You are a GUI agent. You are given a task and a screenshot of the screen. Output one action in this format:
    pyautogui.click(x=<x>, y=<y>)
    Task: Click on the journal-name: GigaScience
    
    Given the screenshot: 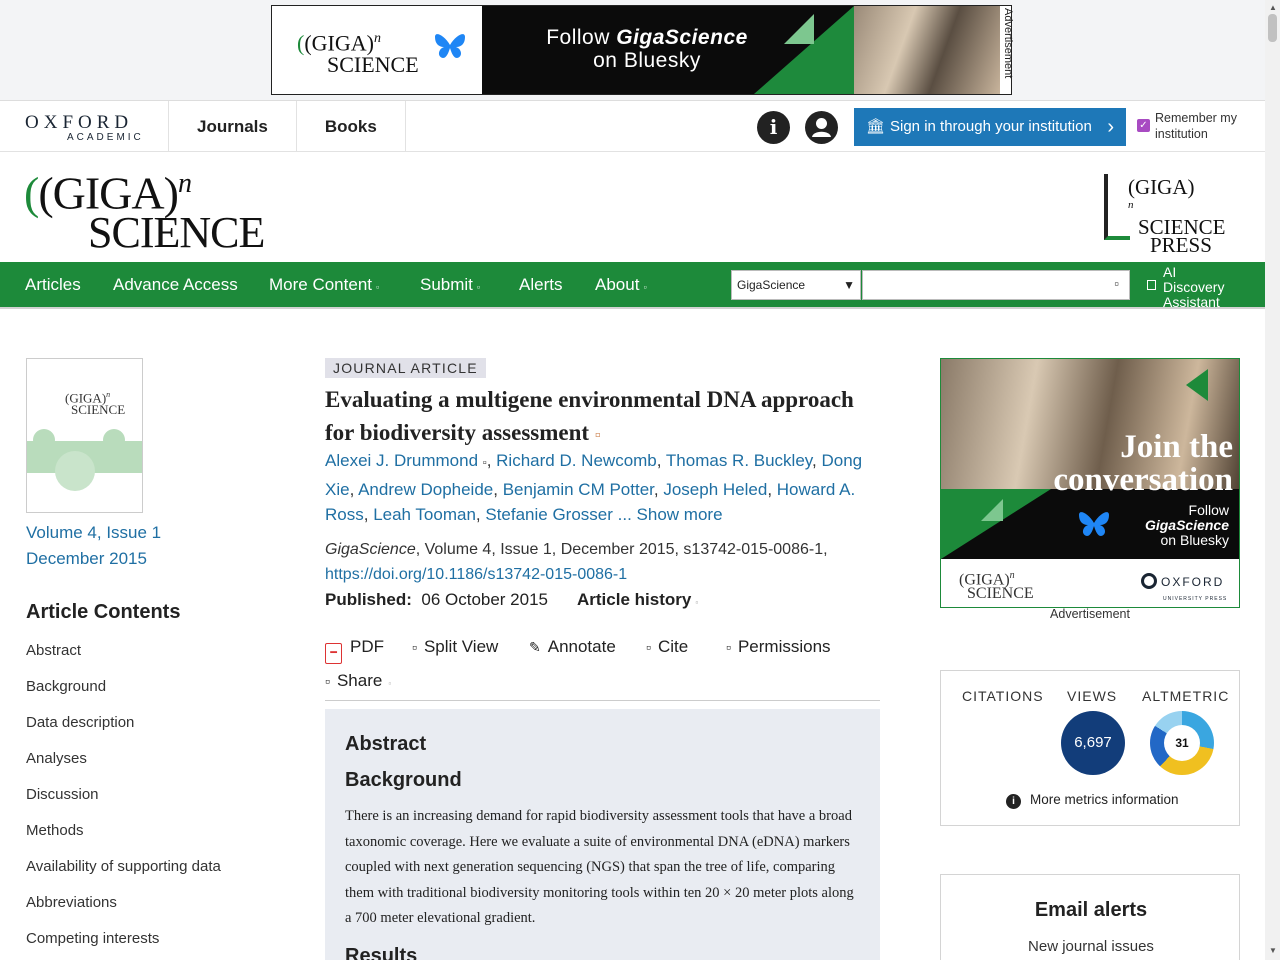 What is the action you would take?
    pyautogui.click(x=370, y=549)
    